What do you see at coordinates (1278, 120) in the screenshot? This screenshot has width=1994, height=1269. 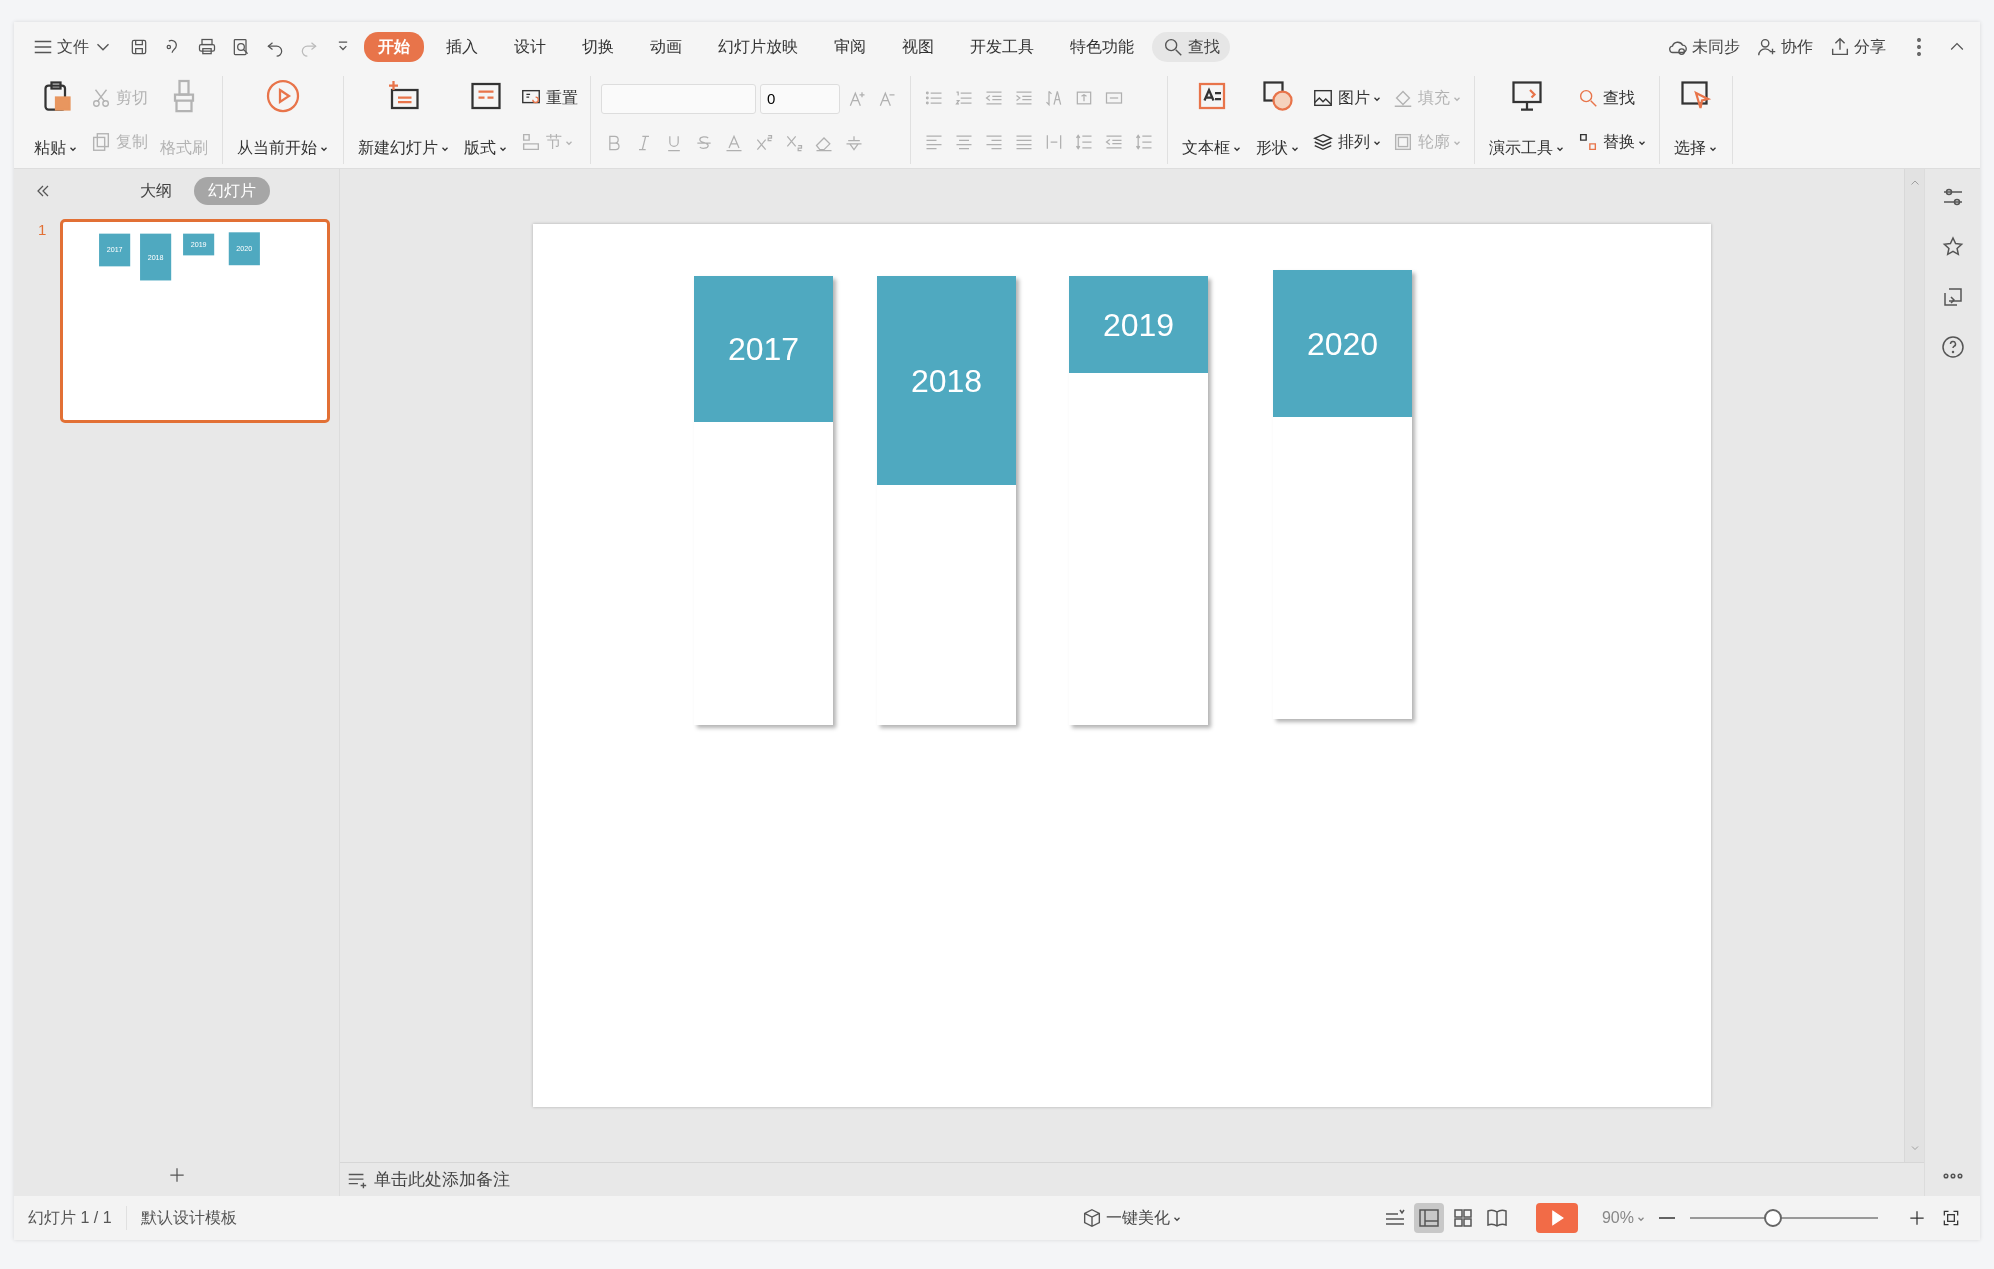 I see `ribbon-button: 形状` at bounding box center [1278, 120].